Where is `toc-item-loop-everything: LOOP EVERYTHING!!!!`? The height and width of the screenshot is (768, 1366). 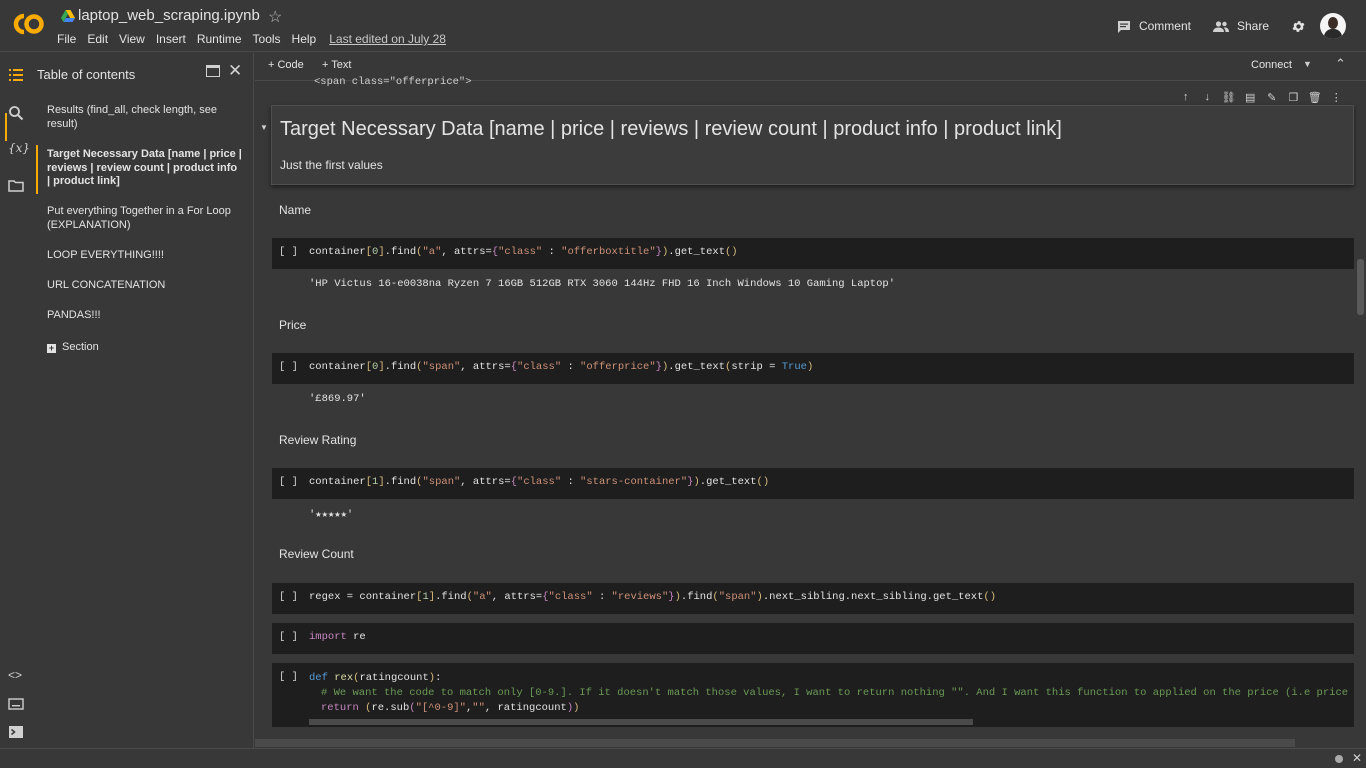 toc-item-loop-everything: LOOP EVERYTHING!!!! is located at coordinates (144, 256).